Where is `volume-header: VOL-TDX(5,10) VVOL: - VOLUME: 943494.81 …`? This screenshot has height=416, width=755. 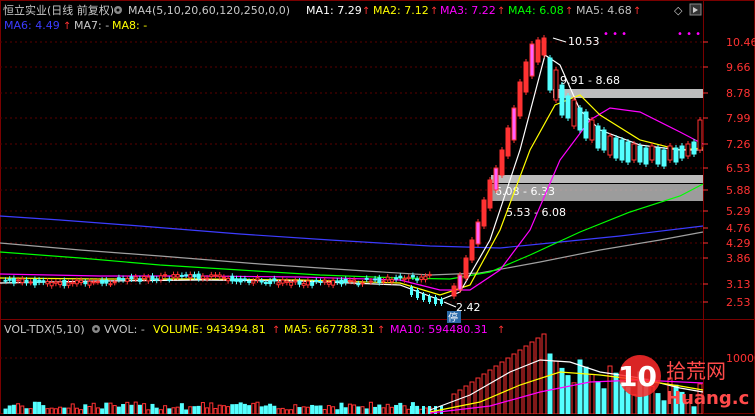 volume-header: VOL-TDX(5,10) VVOL: - VOLUME: 943494.81 … is located at coordinates (246, 329).